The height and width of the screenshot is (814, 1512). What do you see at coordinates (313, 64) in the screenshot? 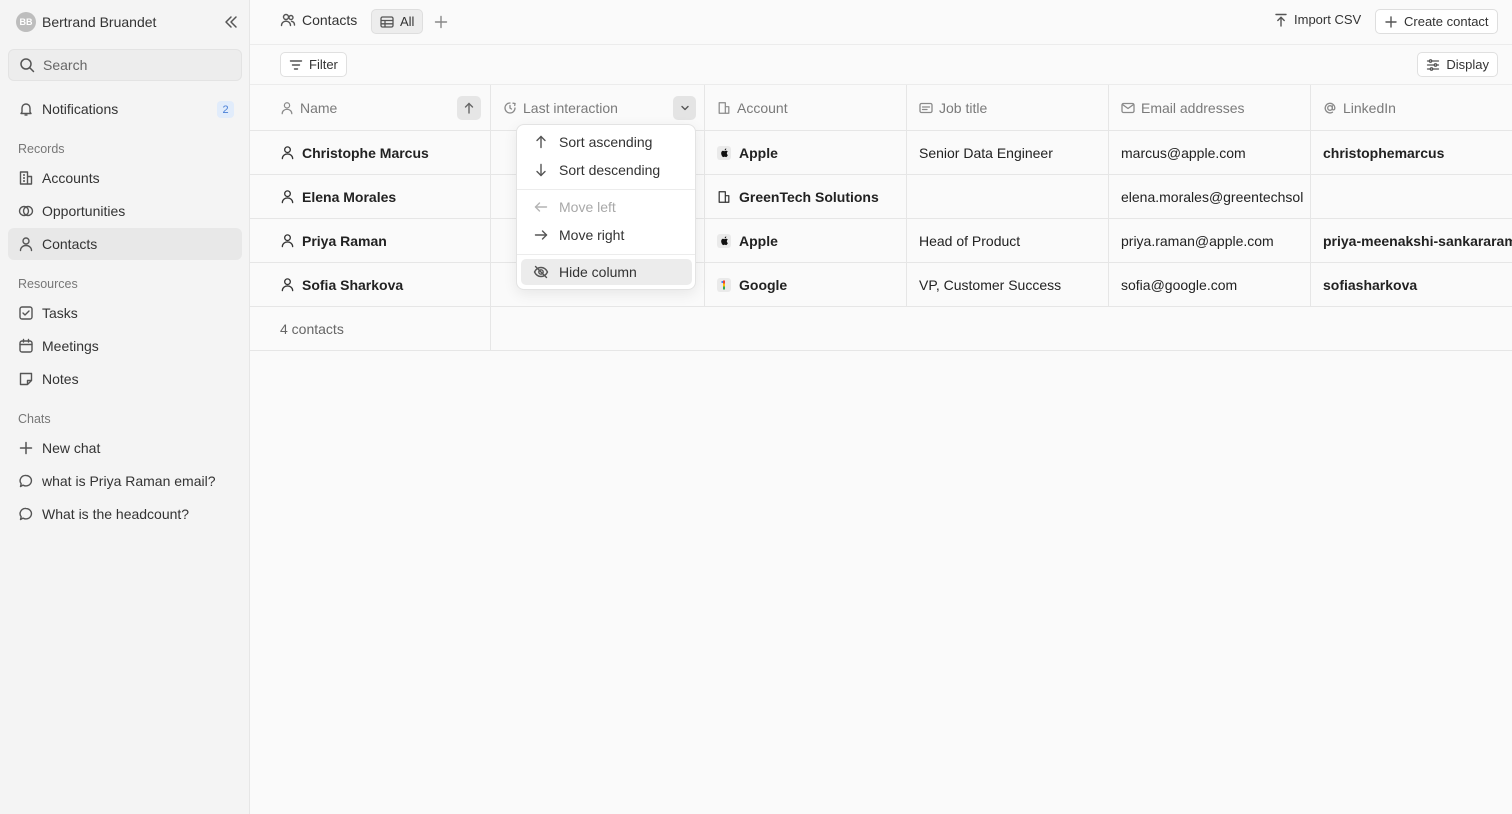
I see `filter-button: Filter` at bounding box center [313, 64].